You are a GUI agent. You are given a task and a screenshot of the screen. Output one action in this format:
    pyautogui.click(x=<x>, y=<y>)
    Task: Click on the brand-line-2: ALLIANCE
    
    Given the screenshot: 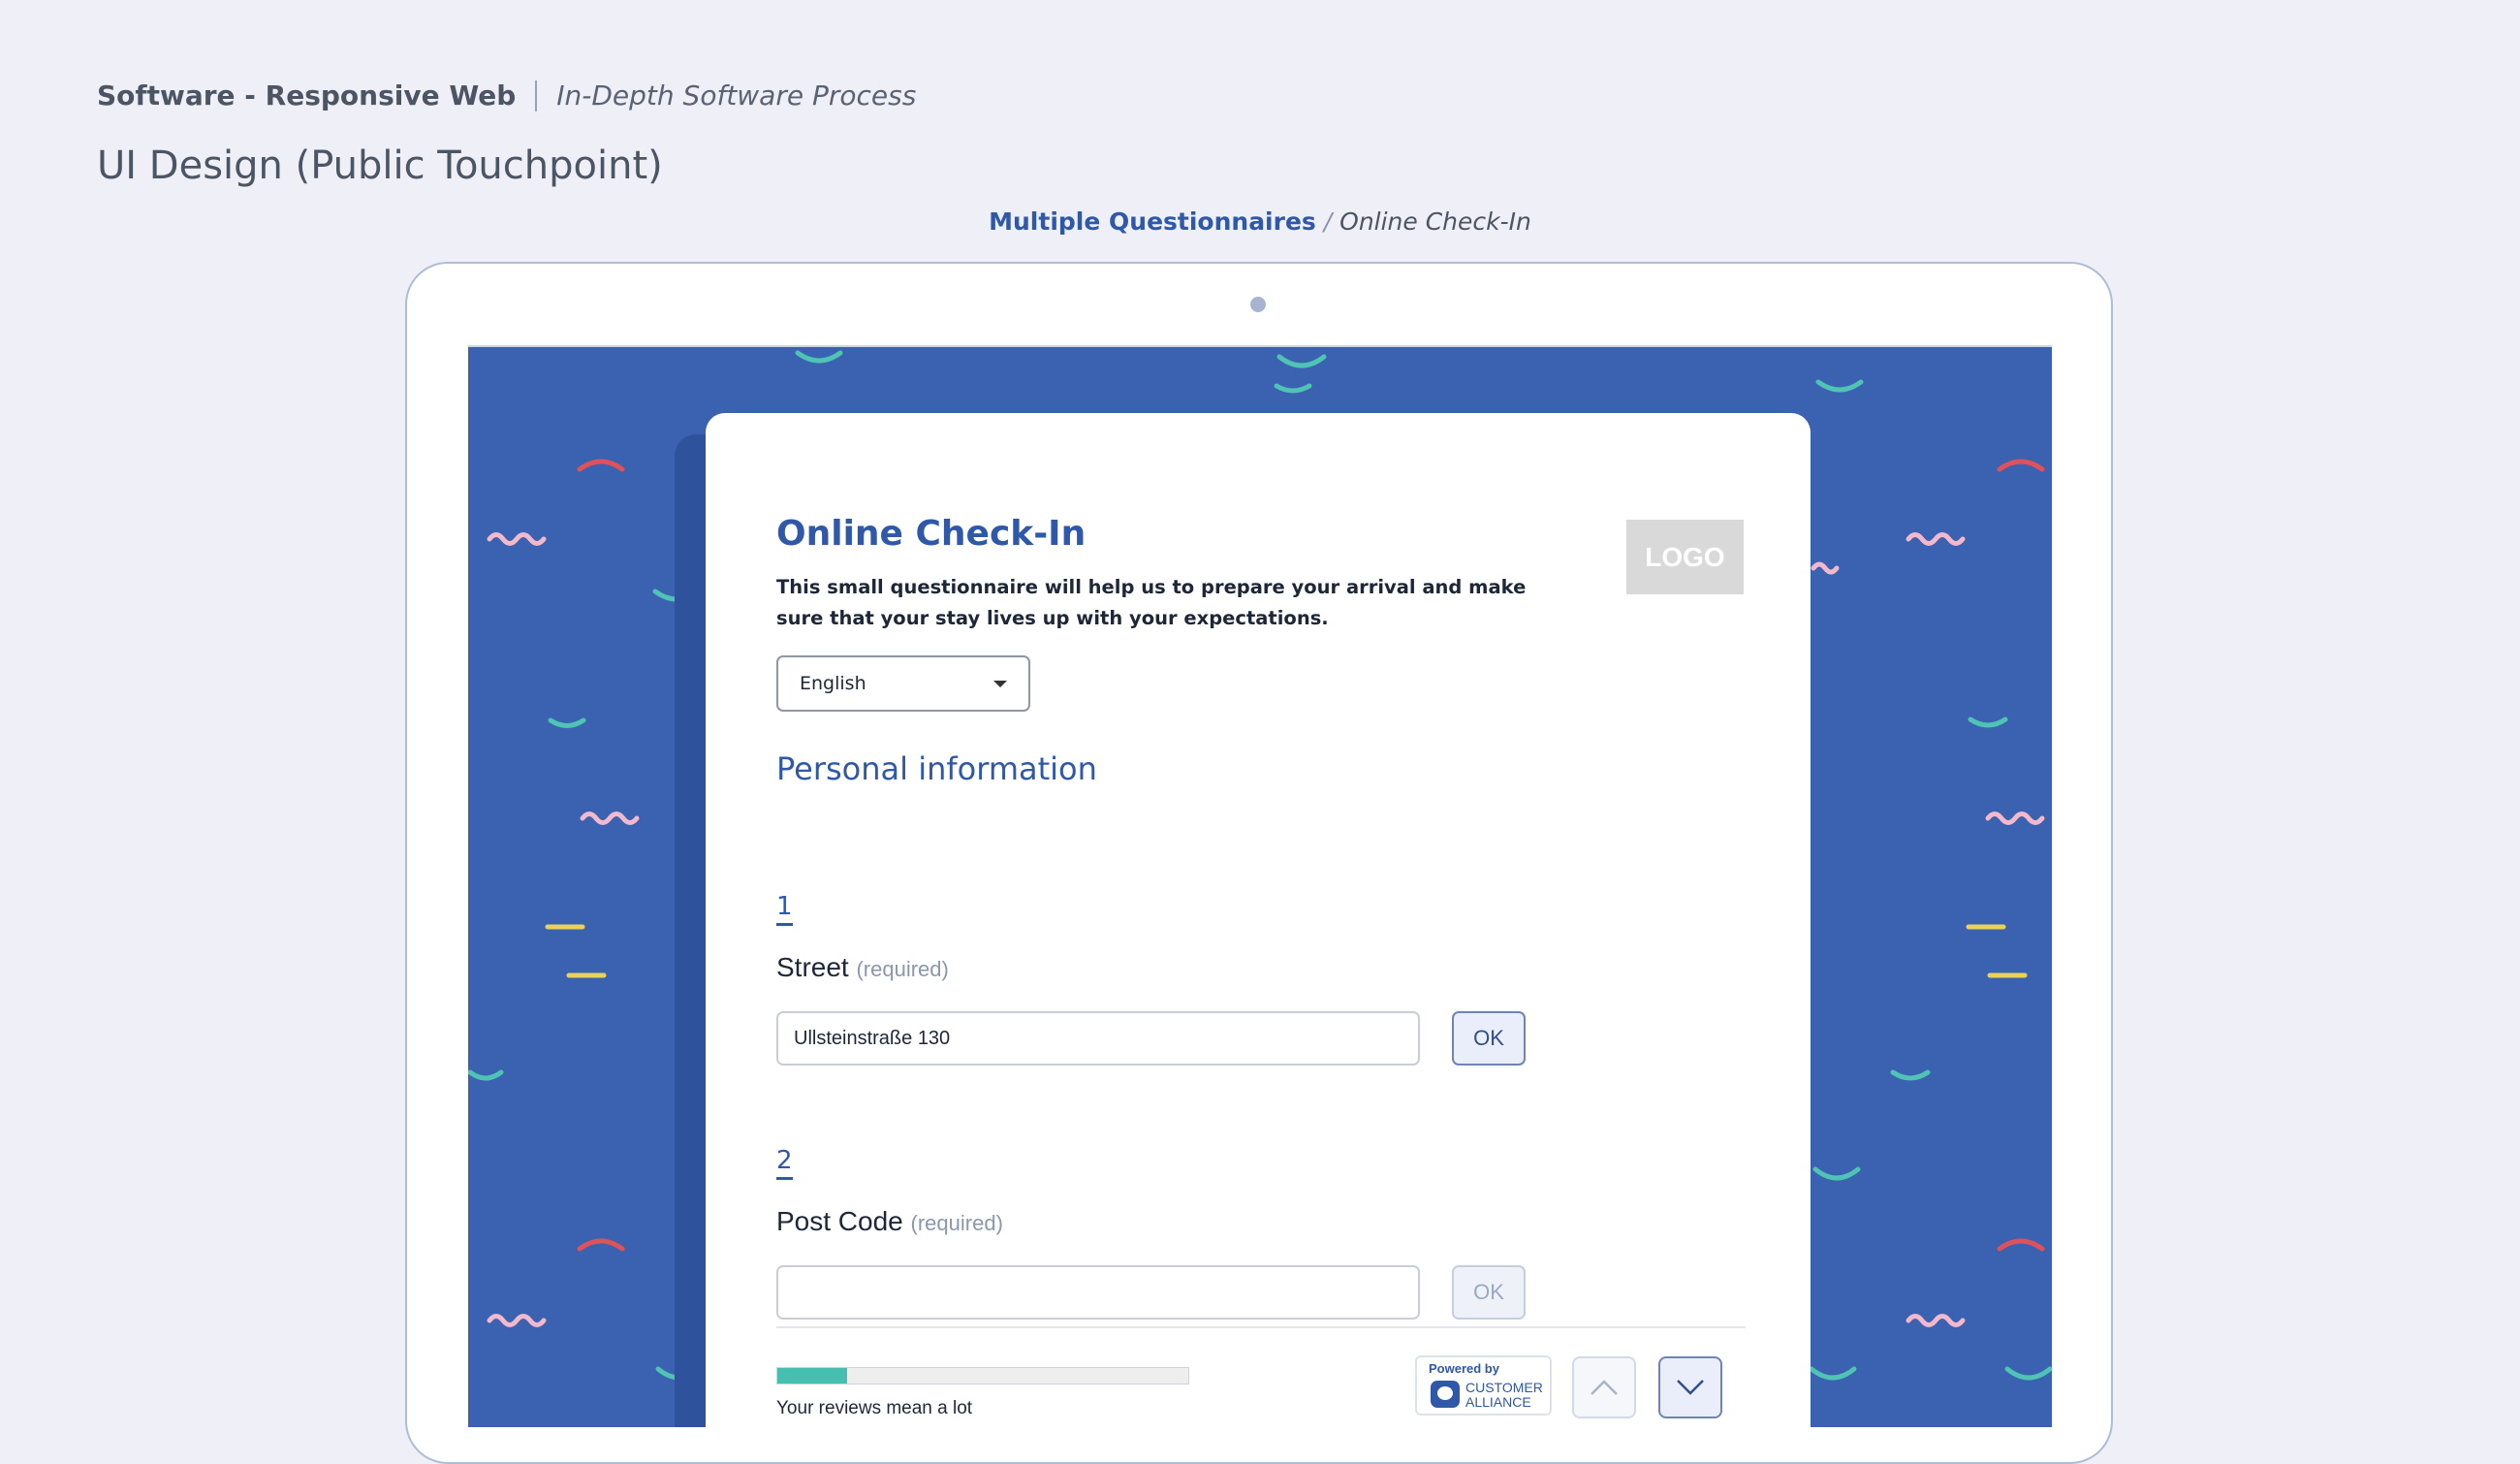 What is the action you would take?
    pyautogui.click(x=1498, y=1402)
    